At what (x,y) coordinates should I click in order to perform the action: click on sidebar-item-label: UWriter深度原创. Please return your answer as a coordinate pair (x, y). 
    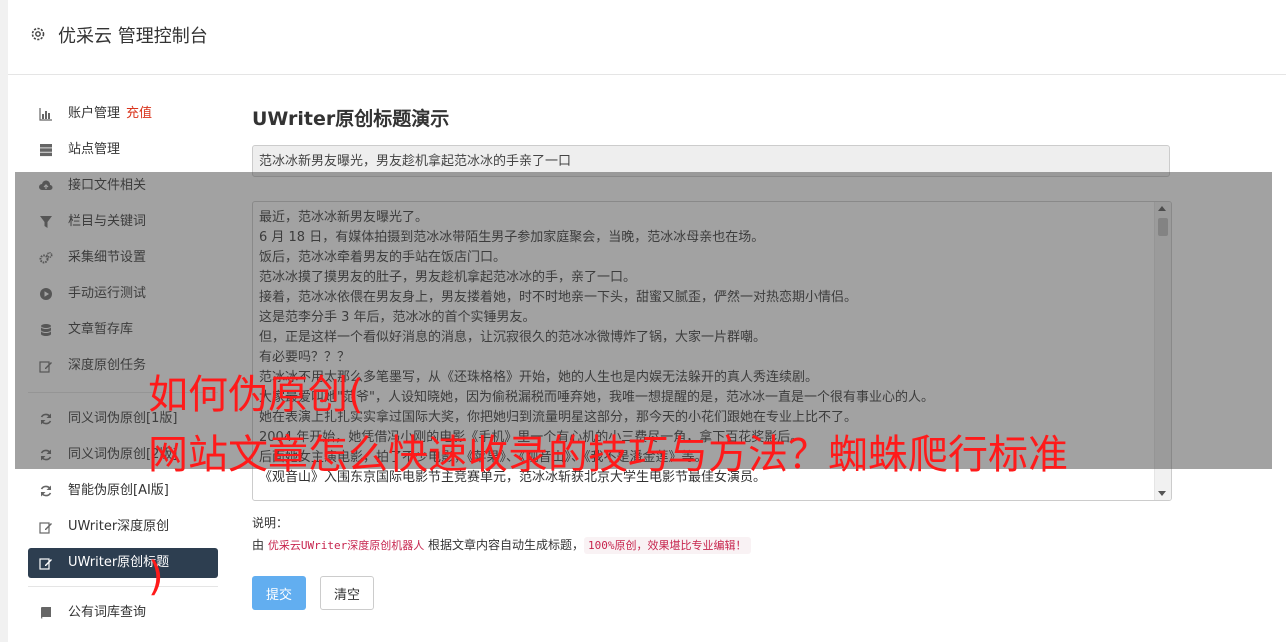
    Looking at the image, I should click on (119, 526).